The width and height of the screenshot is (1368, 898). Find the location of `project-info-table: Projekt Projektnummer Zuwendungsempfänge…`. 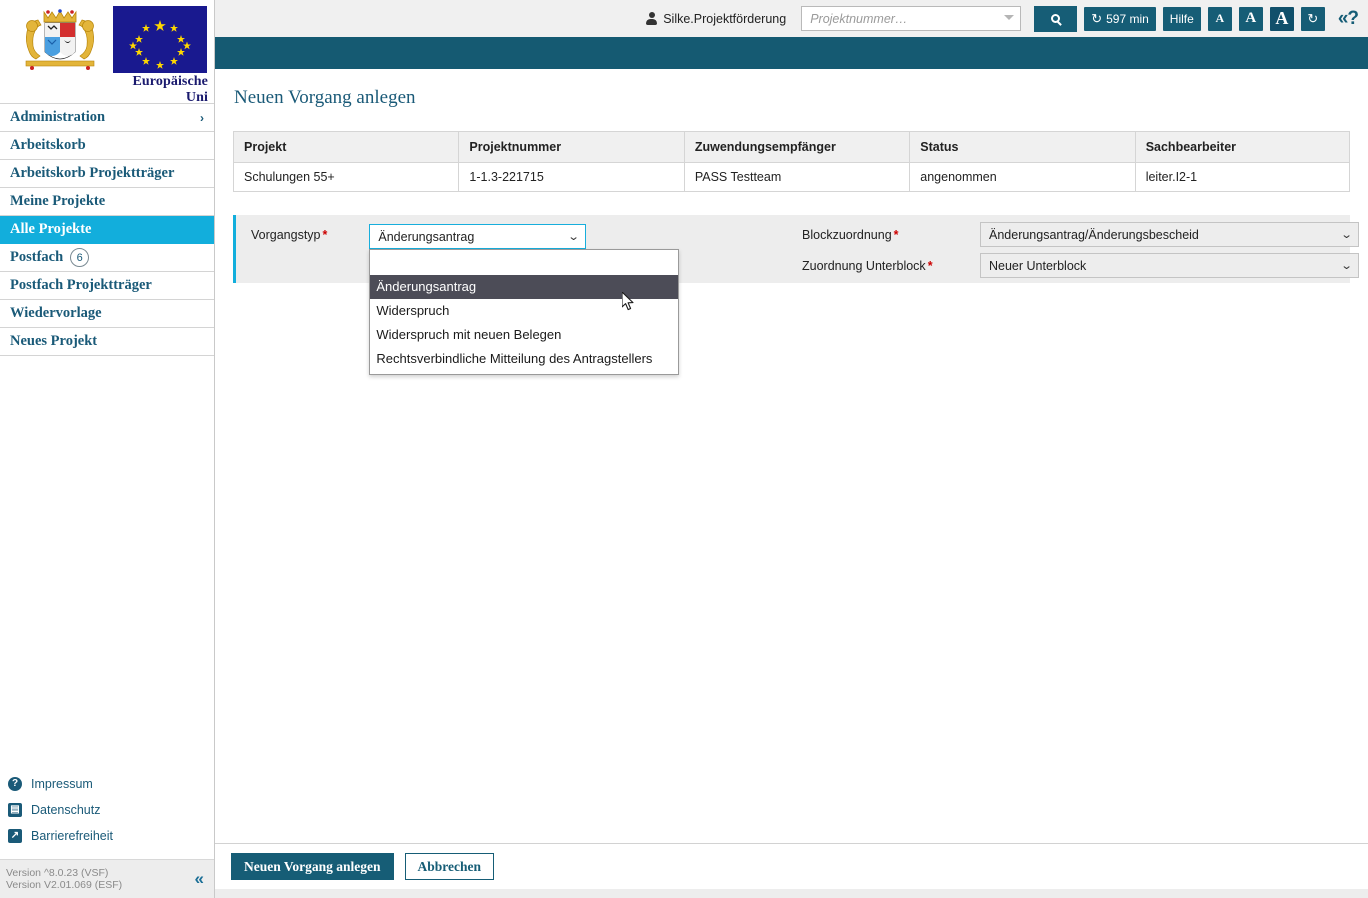

project-info-table: Projekt Projektnummer Zuwendungsempfänge… is located at coordinates (791, 161).